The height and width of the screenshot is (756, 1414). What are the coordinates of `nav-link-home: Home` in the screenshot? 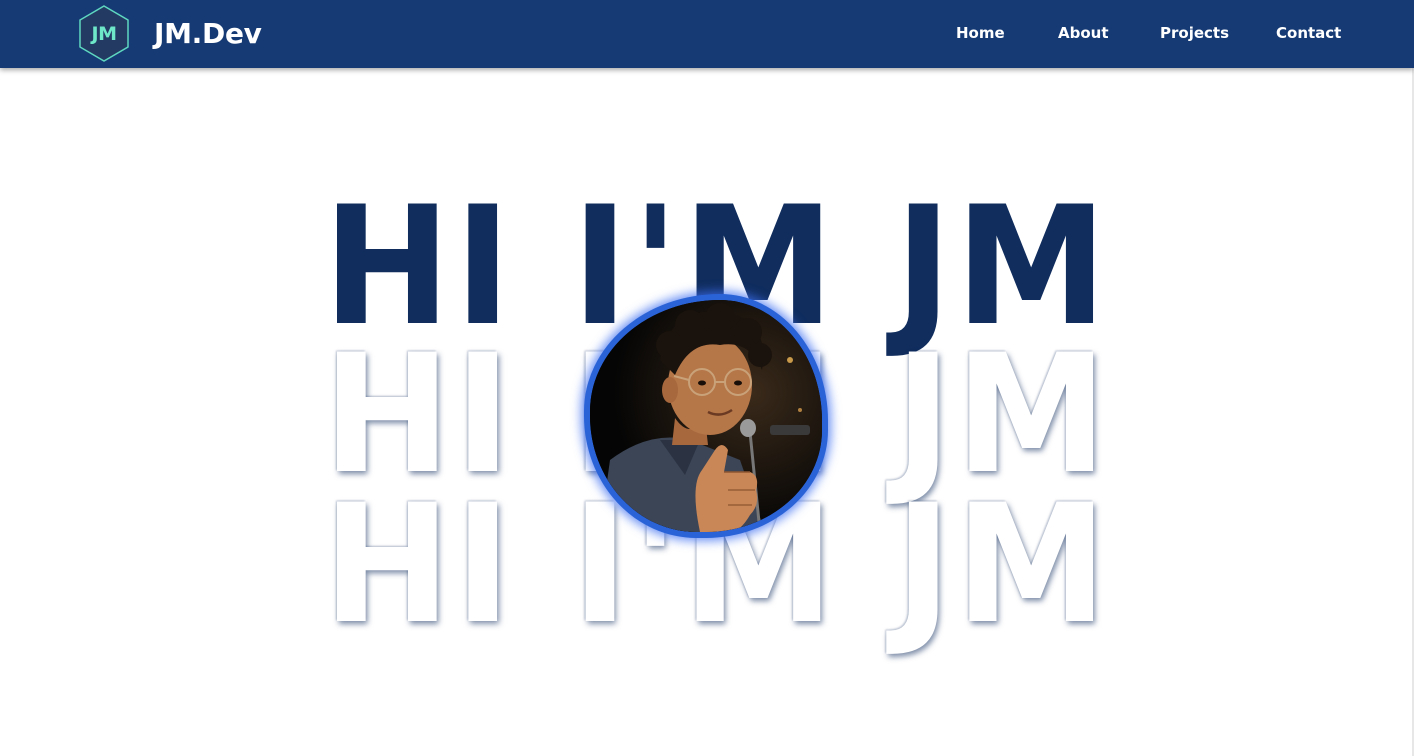 It's located at (980, 33).